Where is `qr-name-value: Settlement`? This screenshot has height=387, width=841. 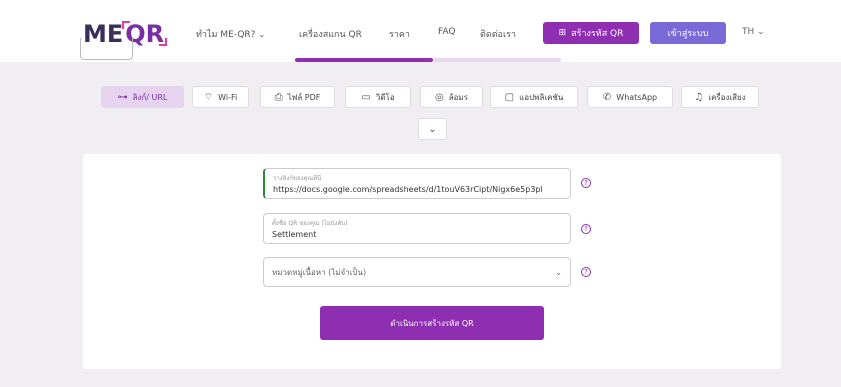
qr-name-value: Settlement is located at coordinates (417, 234).